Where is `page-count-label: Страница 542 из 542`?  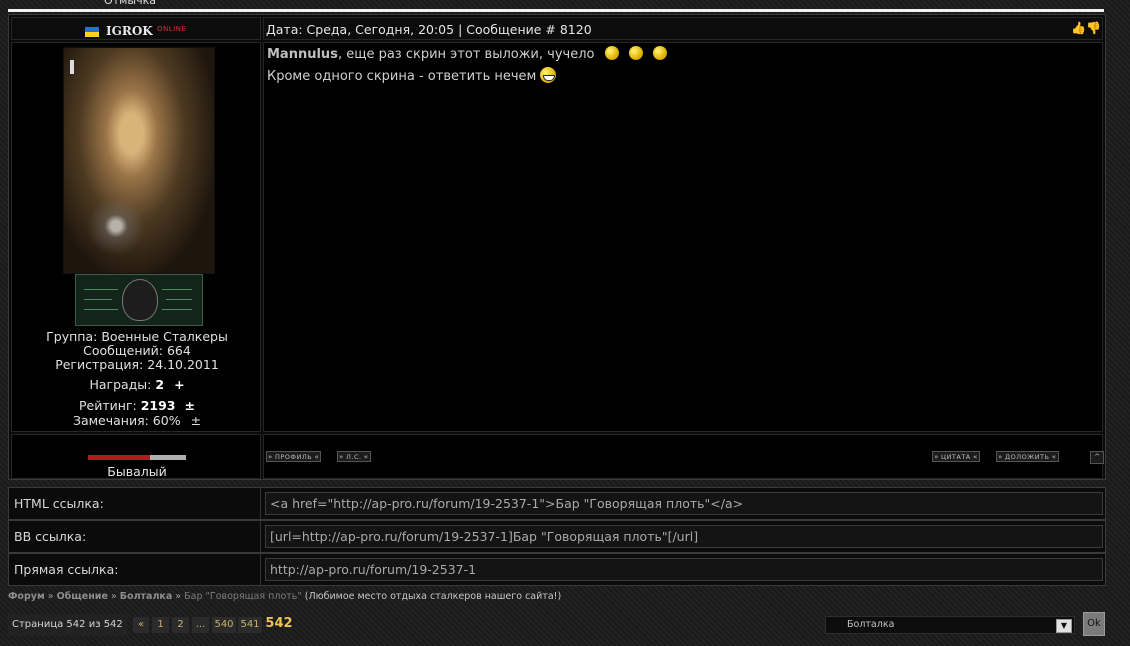 page-count-label: Страница 542 из 542 is located at coordinates (67, 625).